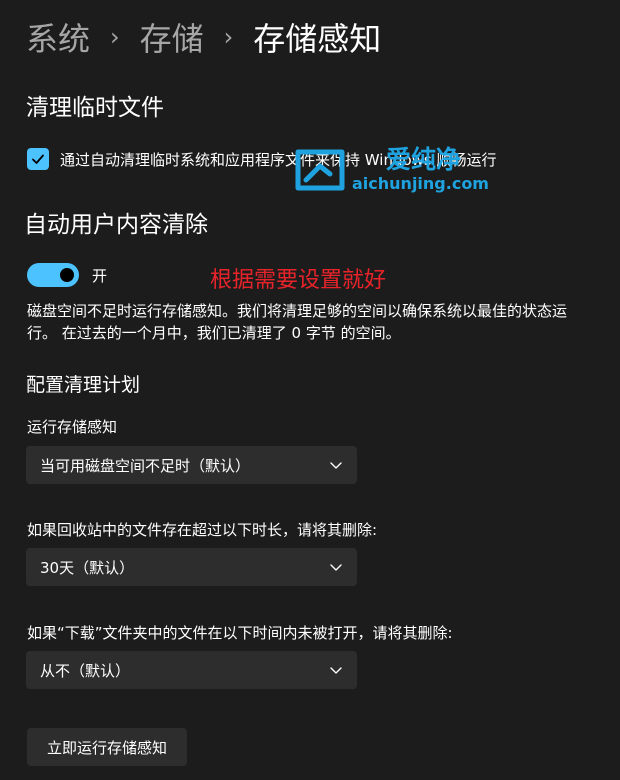 The width and height of the screenshot is (620, 780). Describe the element at coordinates (420, 183) in the screenshot. I see `watermark-url: aichunjing.com` at that location.